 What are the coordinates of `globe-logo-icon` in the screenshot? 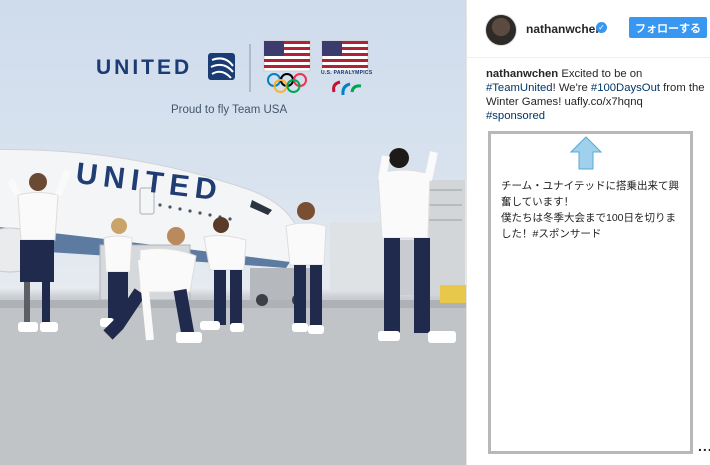 It's located at (221, 66).